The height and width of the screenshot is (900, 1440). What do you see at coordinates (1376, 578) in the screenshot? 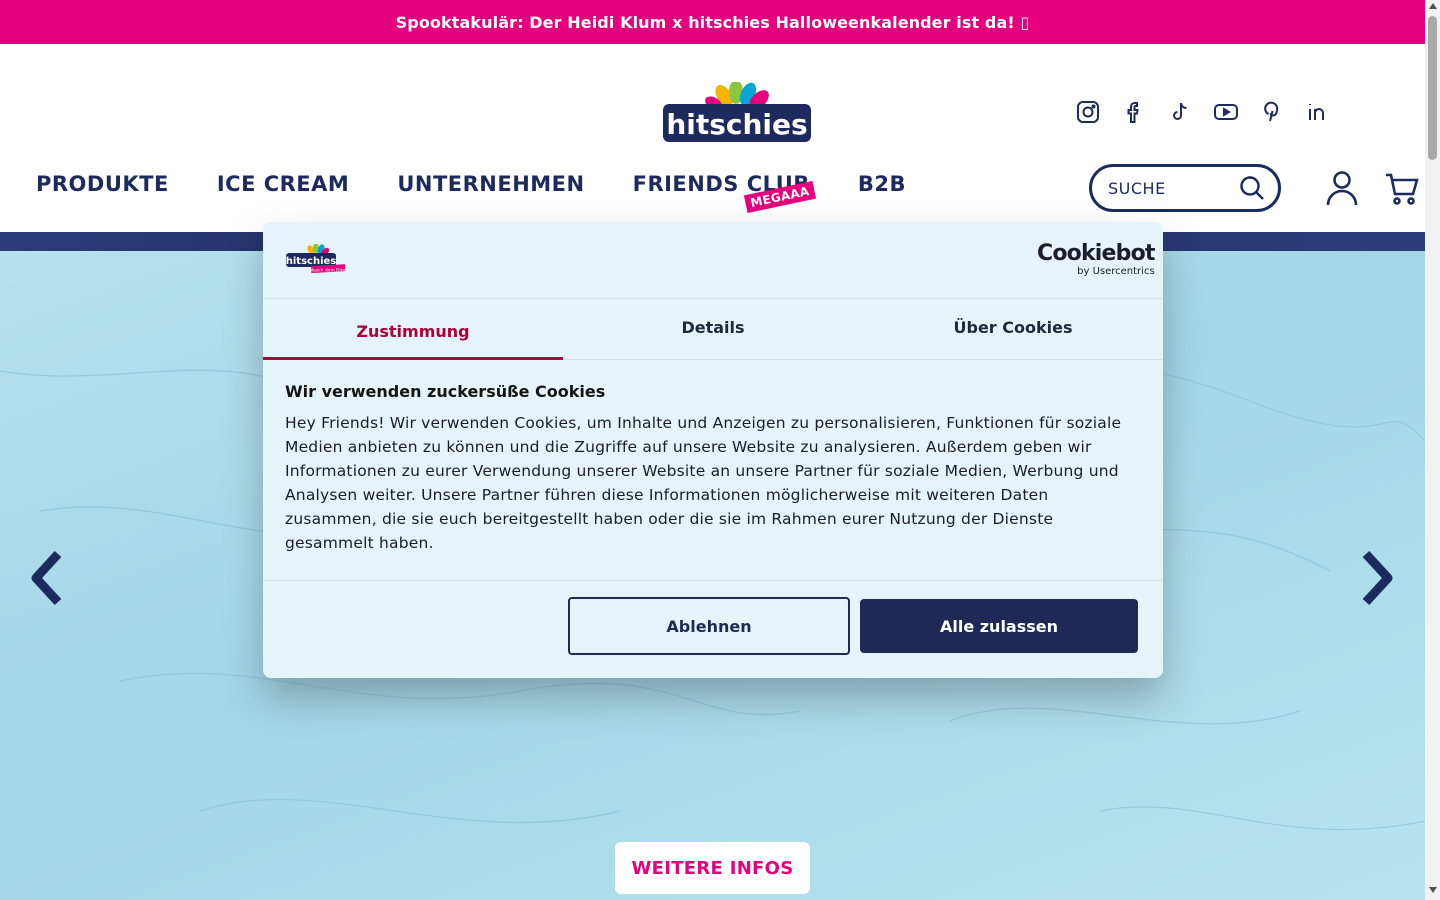
I see `carousel-next-arrow` at bounding box center [1376, 578].